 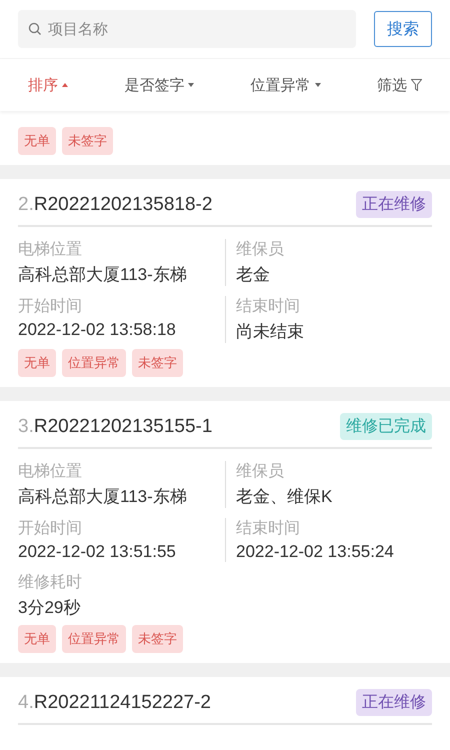 I want to click on field-value: 2022-12-02 13:58:18, so click(x=97, y=330).